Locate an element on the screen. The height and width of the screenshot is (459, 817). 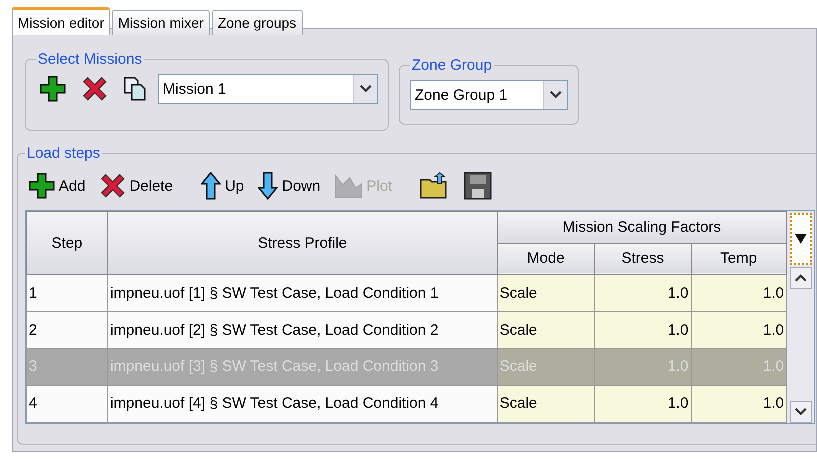
down-button: Down is located at coordinates (289, 186).